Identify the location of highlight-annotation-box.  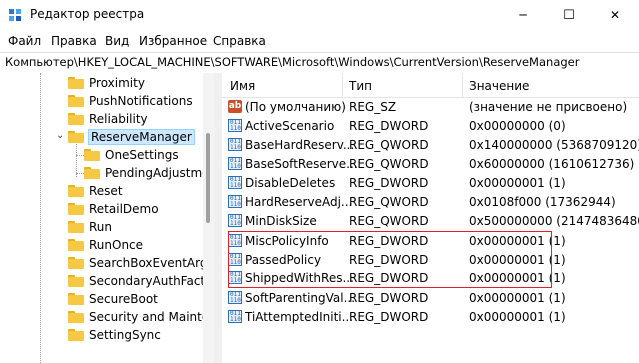
(390, 259).